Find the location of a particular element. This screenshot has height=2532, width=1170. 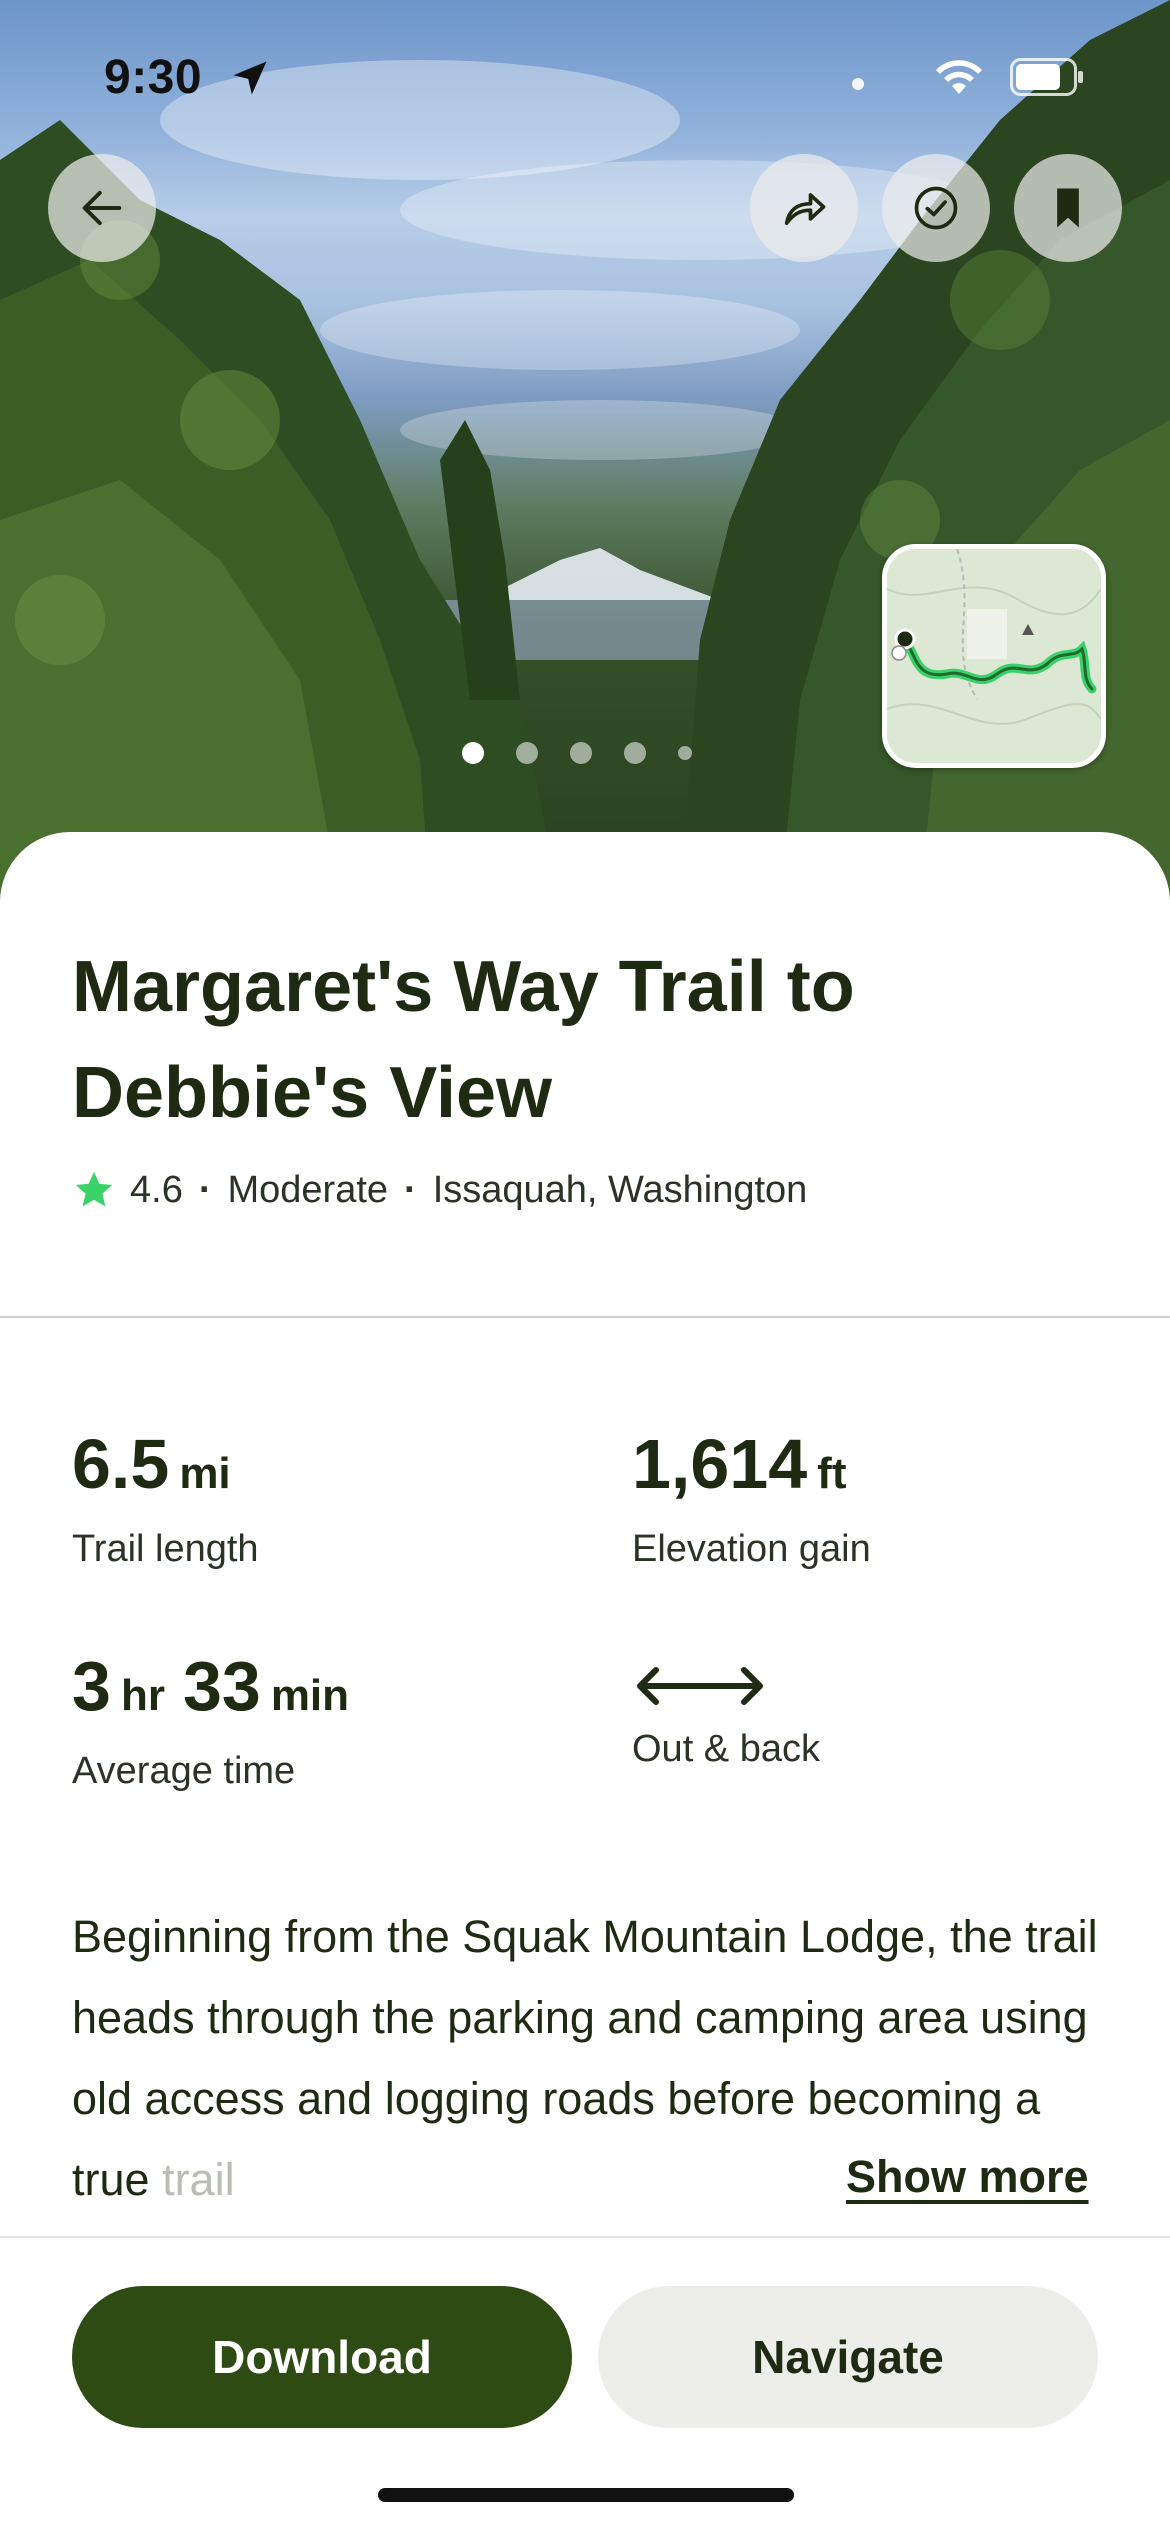

rating-value: 4.6 is located at coordinates (156, 1190).